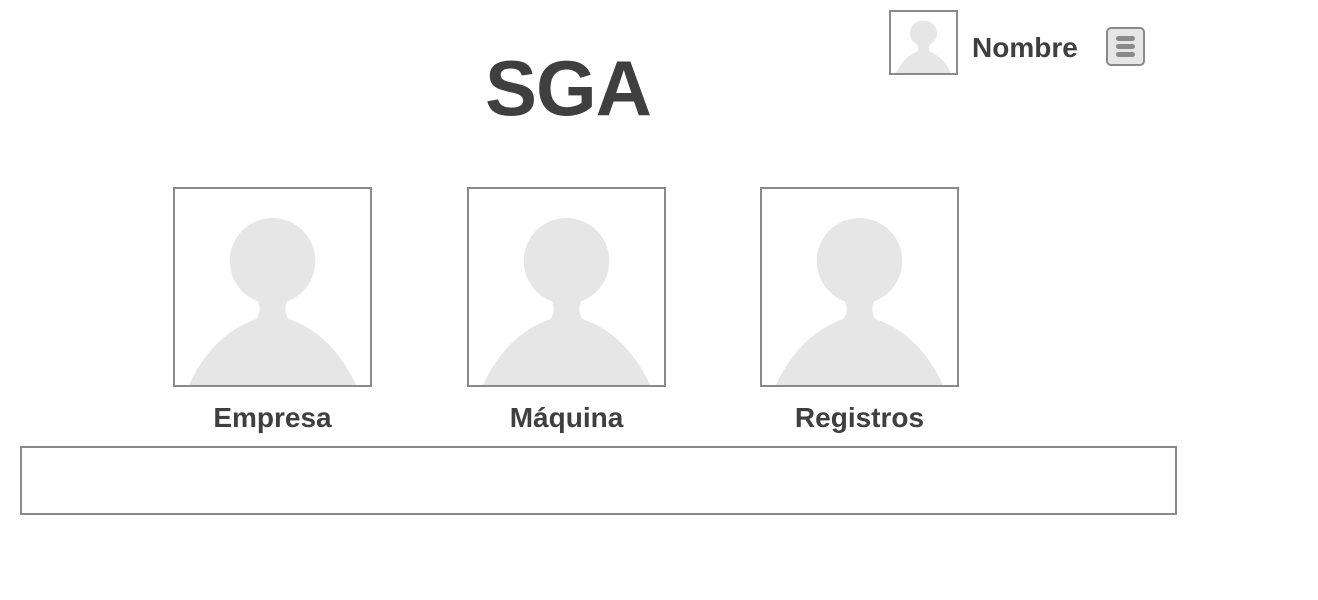 Image resolution: width=1318 pixels, height=600 pixels. What do you see at coordinates (272, 418) in the screenshot?
I see `tile-label-empresa: Empresa` at bounding box center [272, 418].